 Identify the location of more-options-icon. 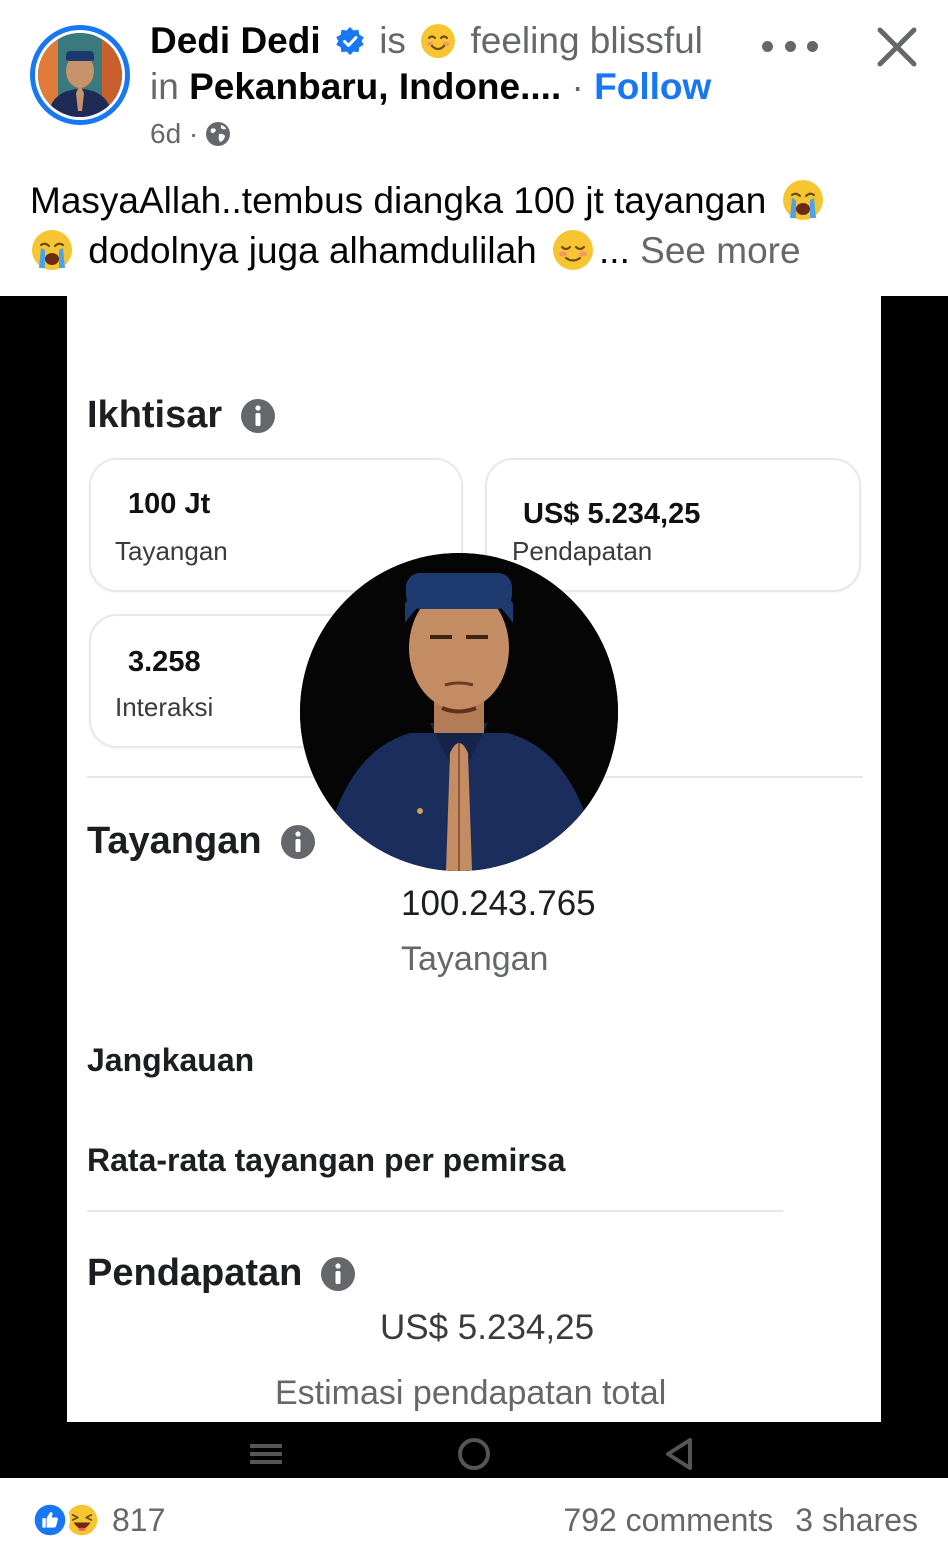
(790, 46).